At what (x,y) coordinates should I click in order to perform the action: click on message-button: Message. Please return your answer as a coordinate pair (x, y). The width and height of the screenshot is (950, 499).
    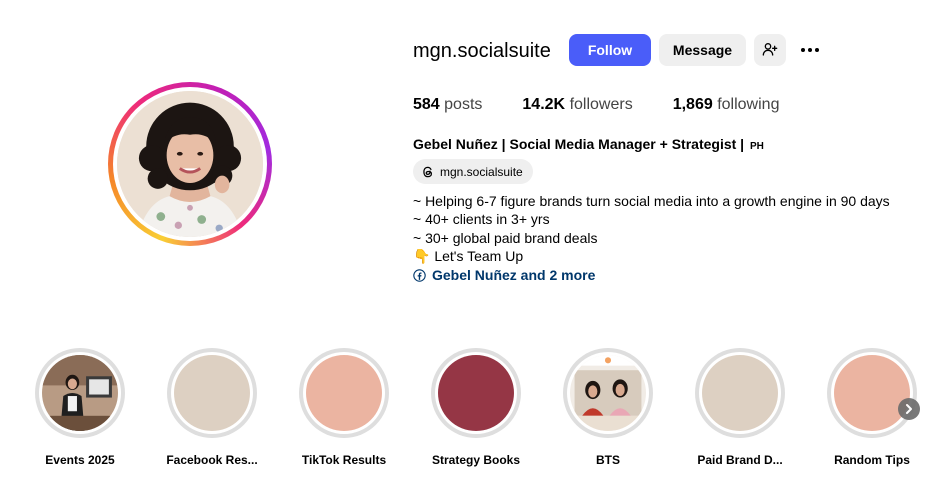
    Looking at the image, I should click on (702, 50).